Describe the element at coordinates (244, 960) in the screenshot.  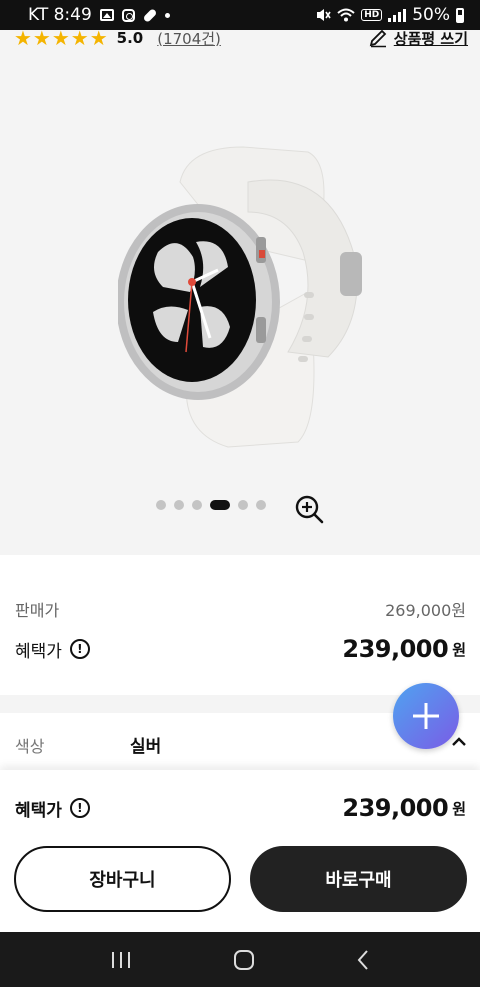
I see `home-icon` at that location.